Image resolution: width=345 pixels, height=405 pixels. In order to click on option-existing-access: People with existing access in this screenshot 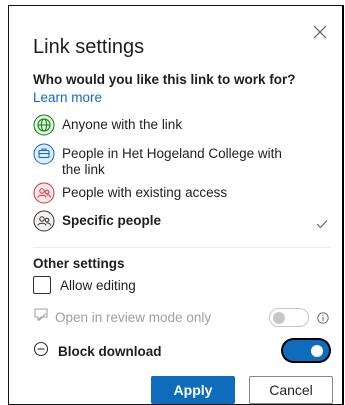, I will do `click(130, 193)`.